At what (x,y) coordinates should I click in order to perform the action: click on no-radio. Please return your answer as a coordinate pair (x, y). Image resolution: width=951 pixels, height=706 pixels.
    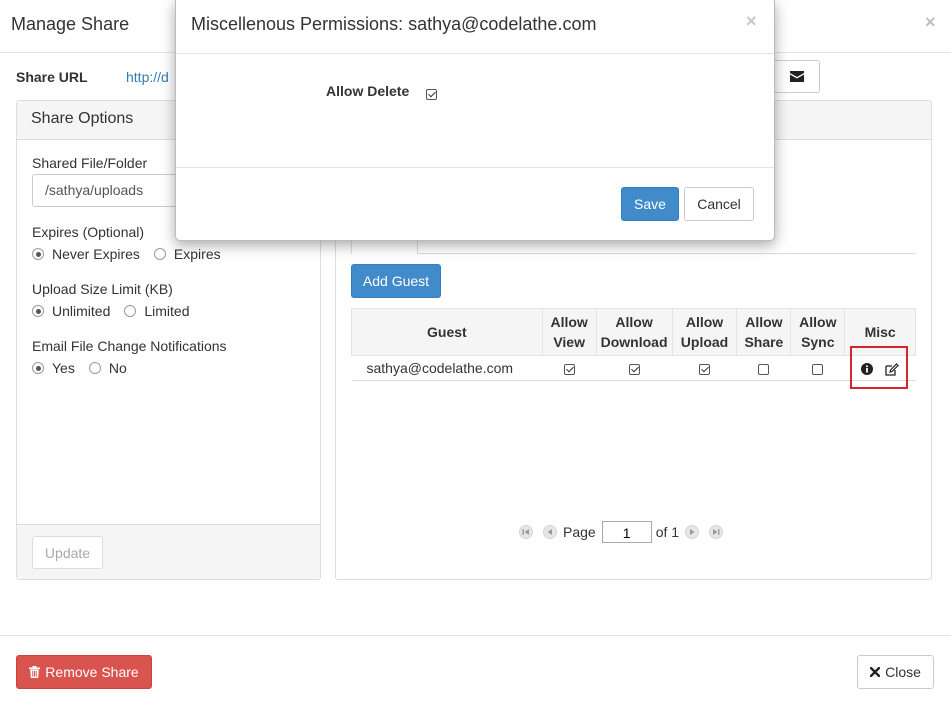
    Looking at the image, I should click on (94, 368).